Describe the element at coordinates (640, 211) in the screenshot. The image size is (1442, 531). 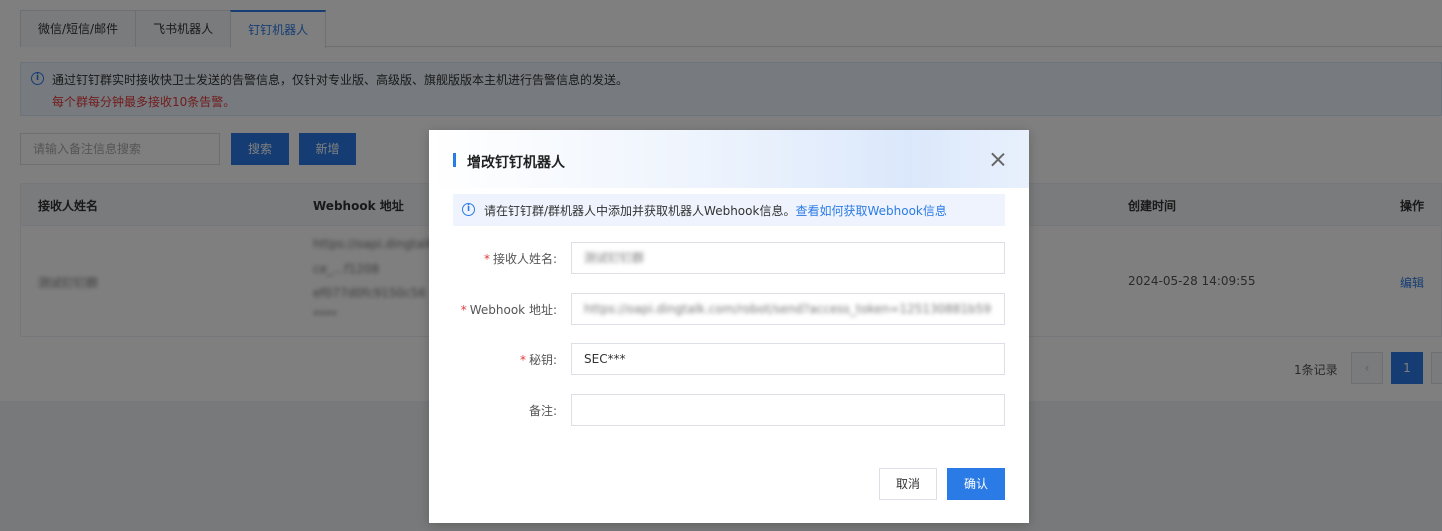
I see `tip-message: 请在钉钉群/群机器人中添加并获取机器人Webhook信息。` at that location.